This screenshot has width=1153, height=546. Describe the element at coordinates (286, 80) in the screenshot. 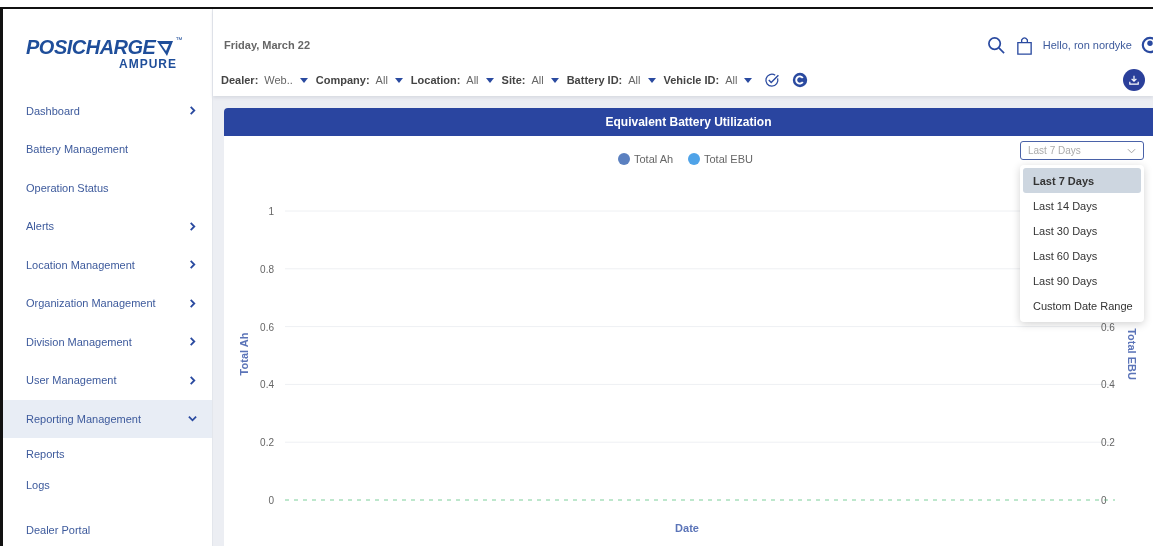

I see `filter-dropdown: Web..` at that location.